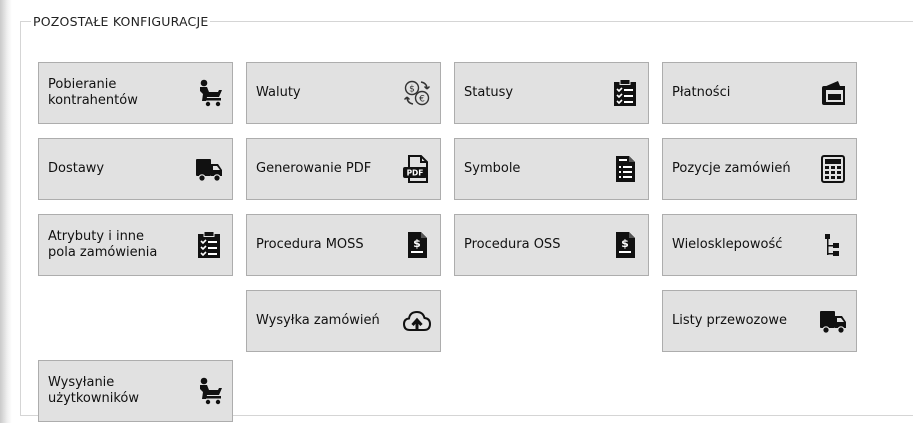 This screenshot has height=423, width=917. Describe the element at coordinates (551, 93) in the screenshot. I see `statusy-button: Statusy` at that location.